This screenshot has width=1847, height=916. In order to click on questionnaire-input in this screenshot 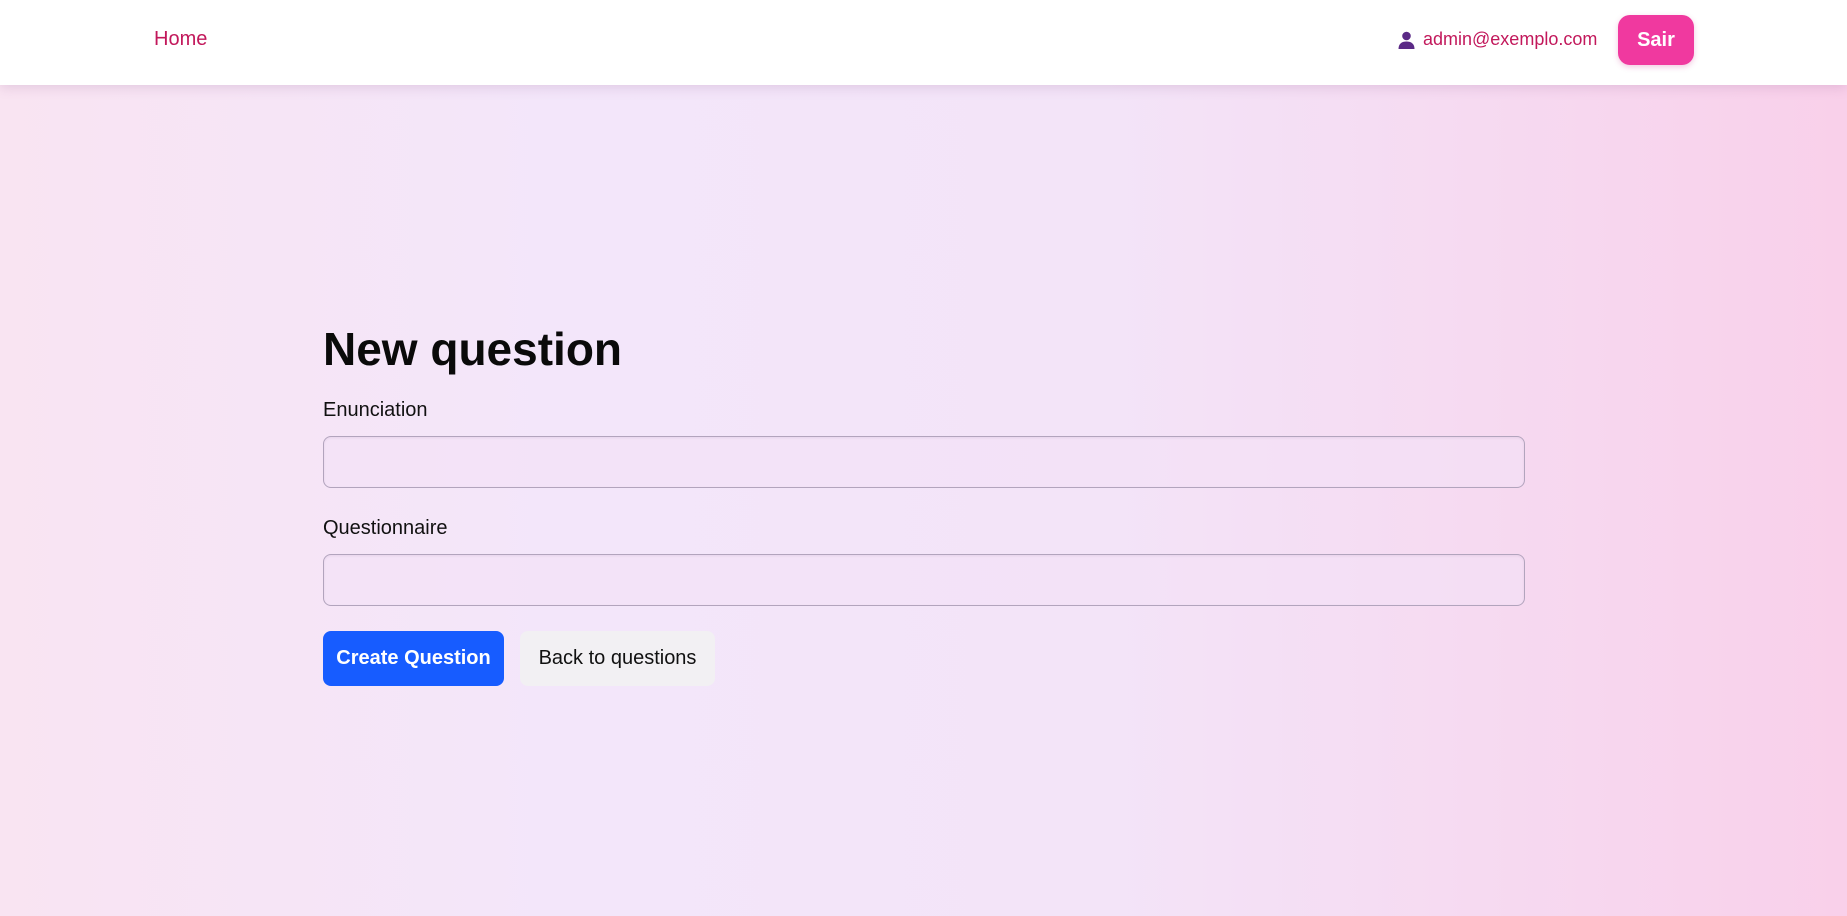, I will do `click(924, 580)`.